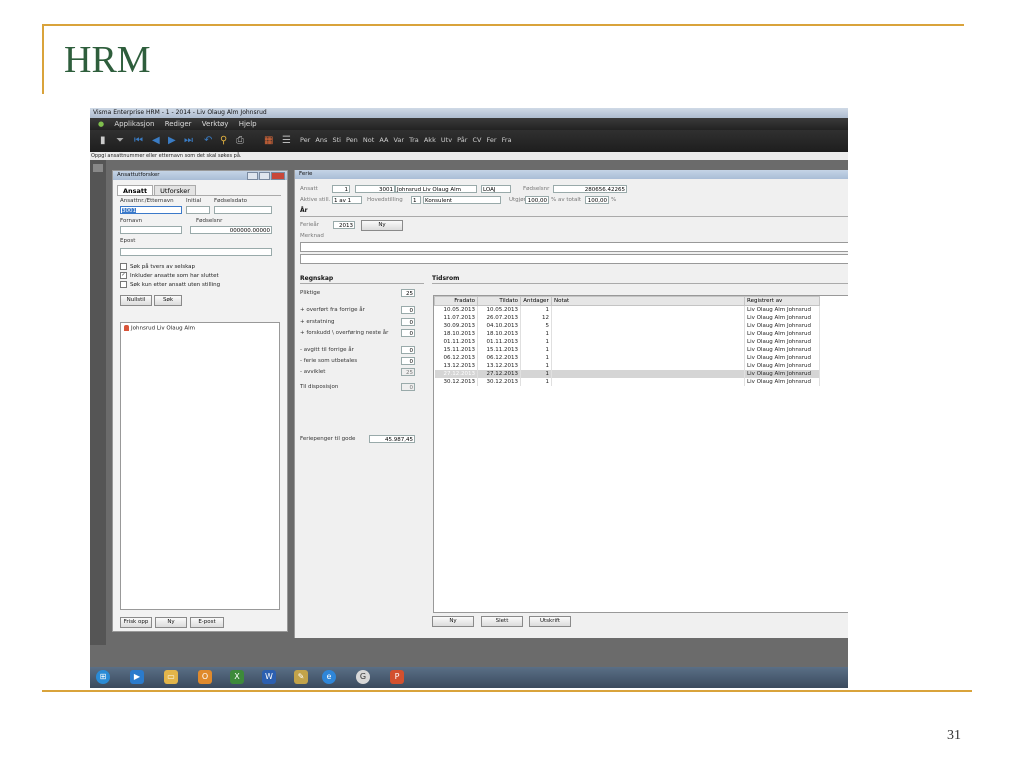  What do you see at coordinates (189, 140) in the screenshot?
I see `last-record-icon: ⏭` at bounding box center [189, 140].